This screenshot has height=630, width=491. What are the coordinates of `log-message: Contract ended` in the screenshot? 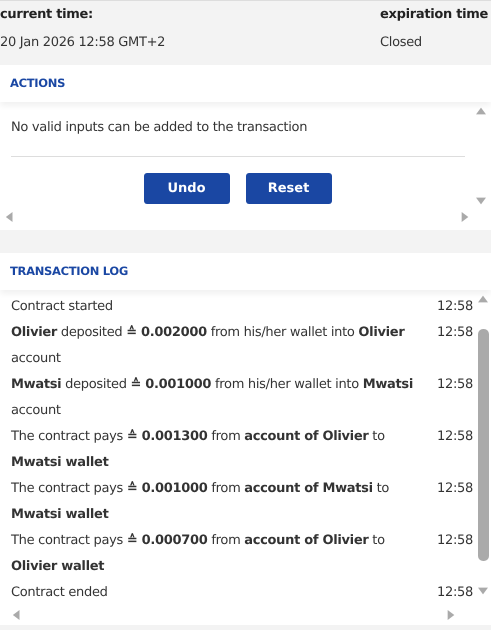 It's located at (60, 593).